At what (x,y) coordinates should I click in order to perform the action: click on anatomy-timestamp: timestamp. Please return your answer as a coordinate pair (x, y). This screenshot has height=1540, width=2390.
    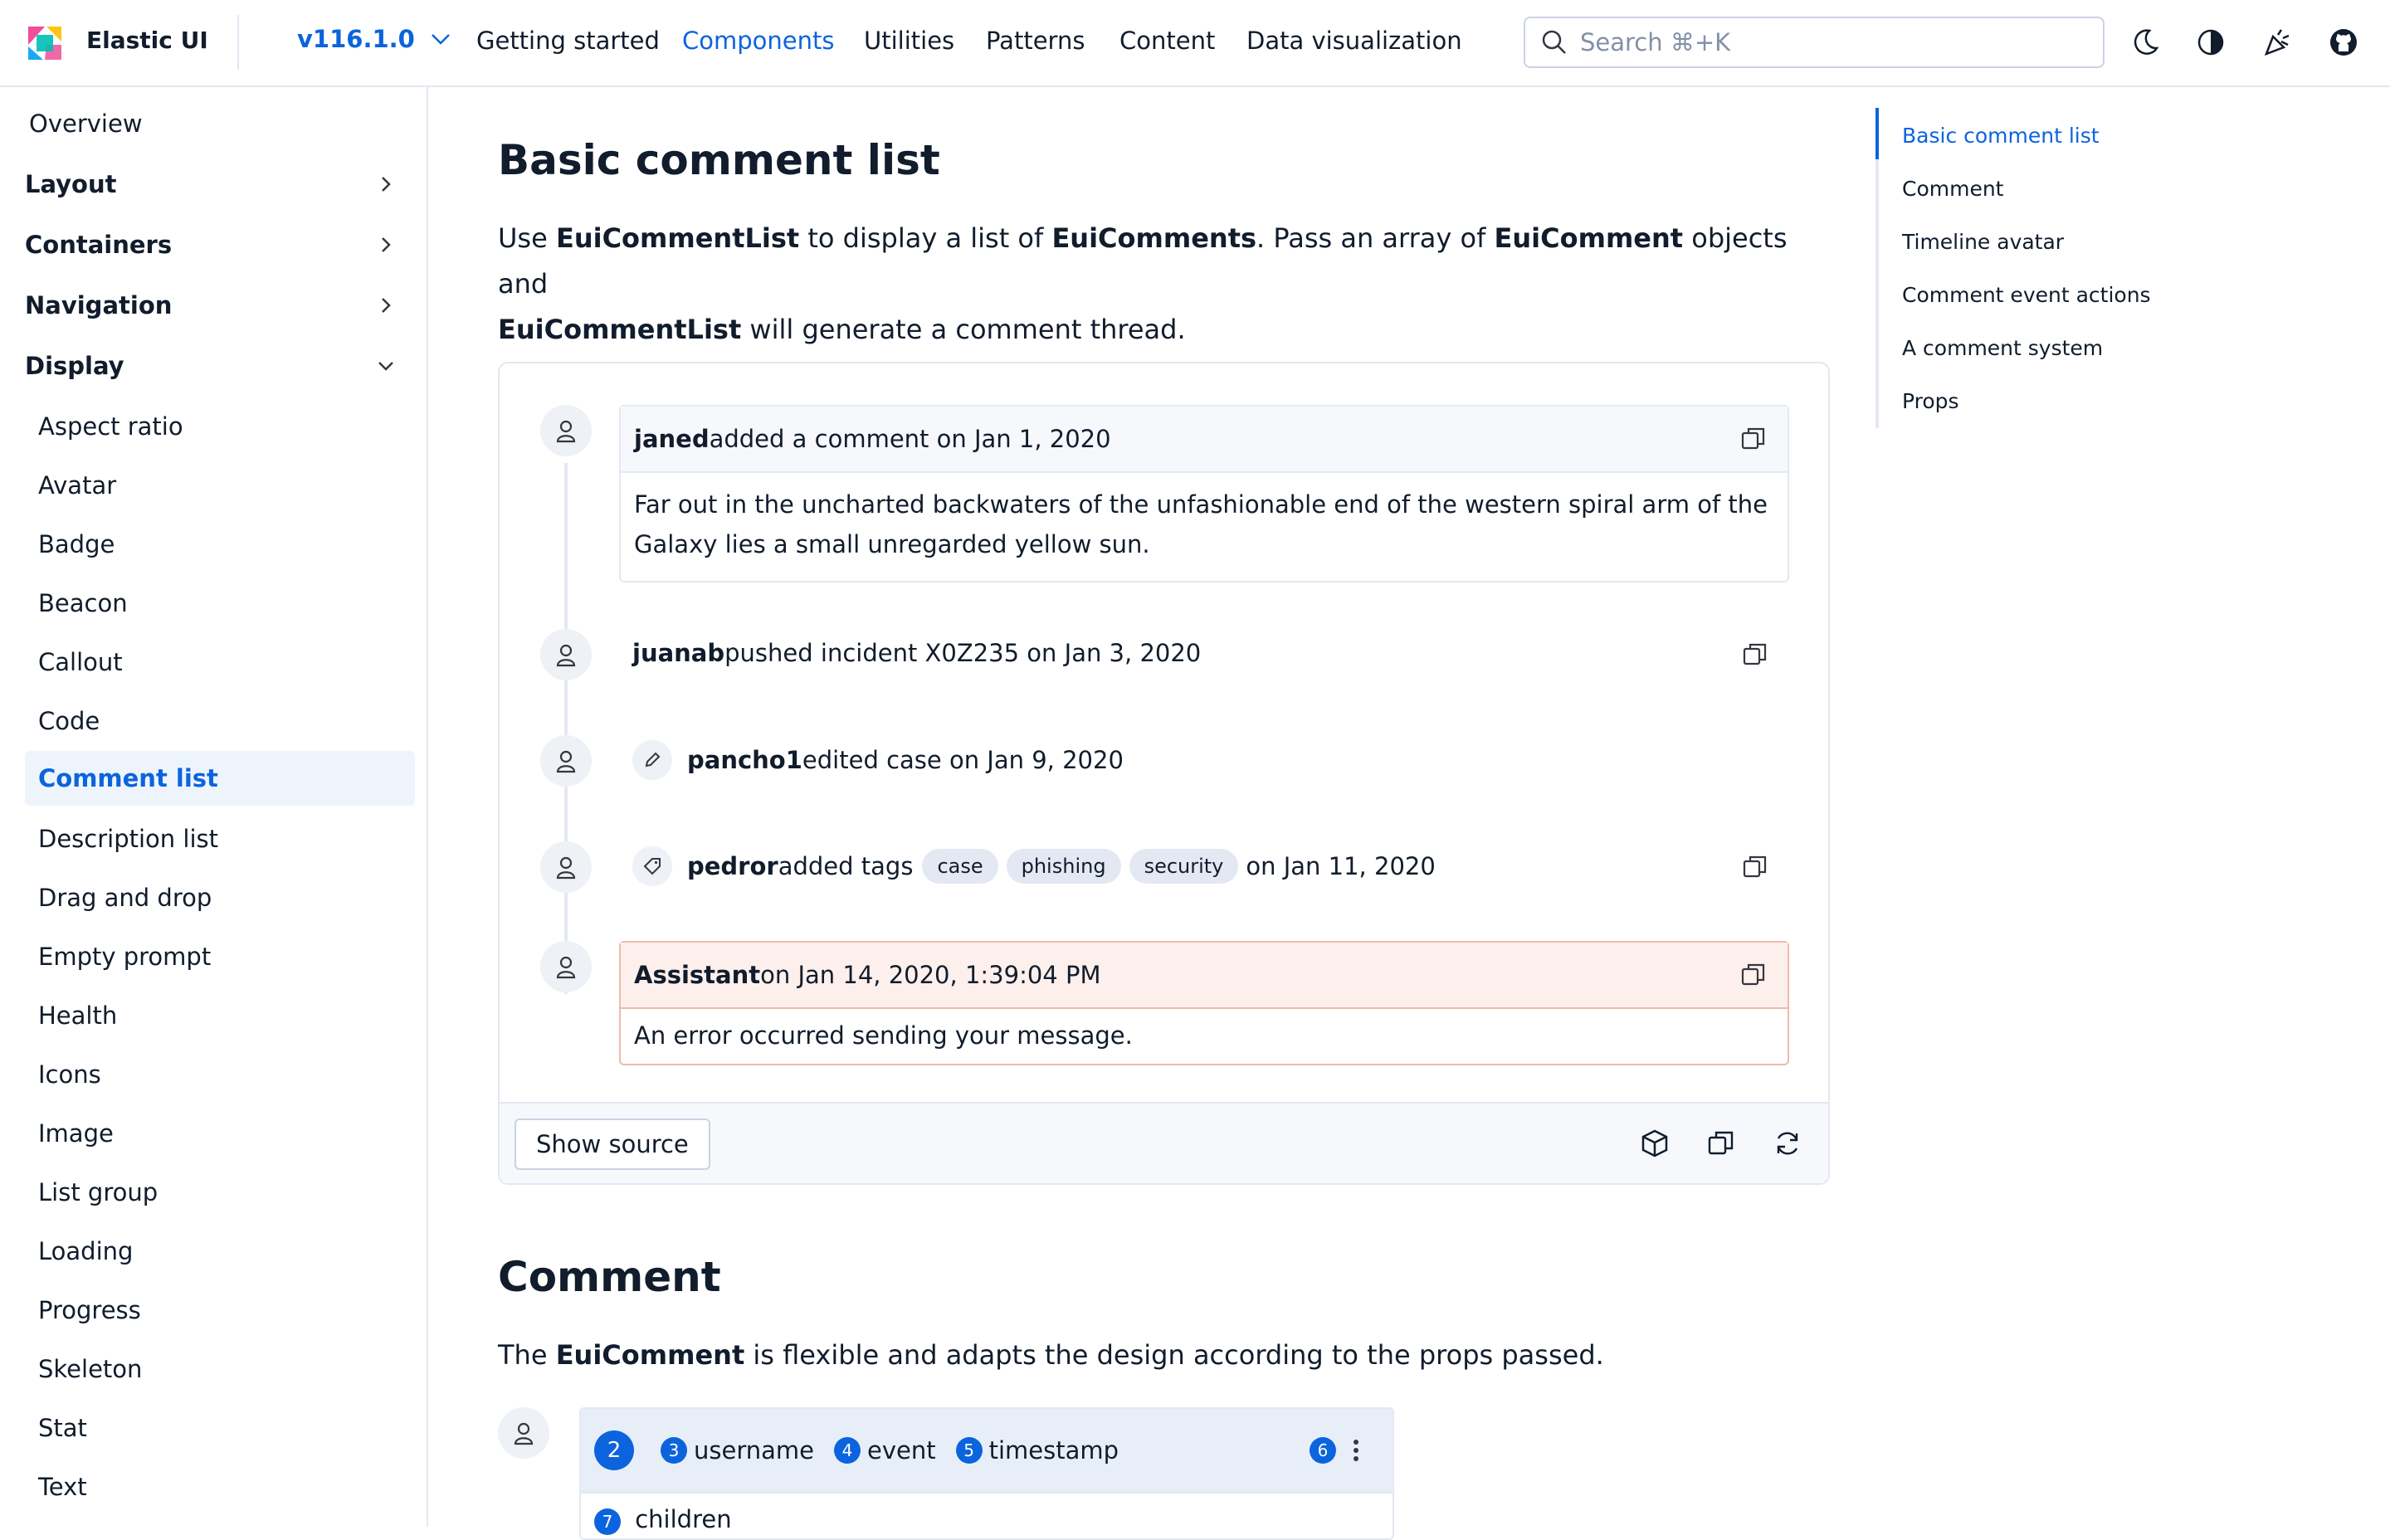
    Looking at the image, I should click on (1053, 1450).